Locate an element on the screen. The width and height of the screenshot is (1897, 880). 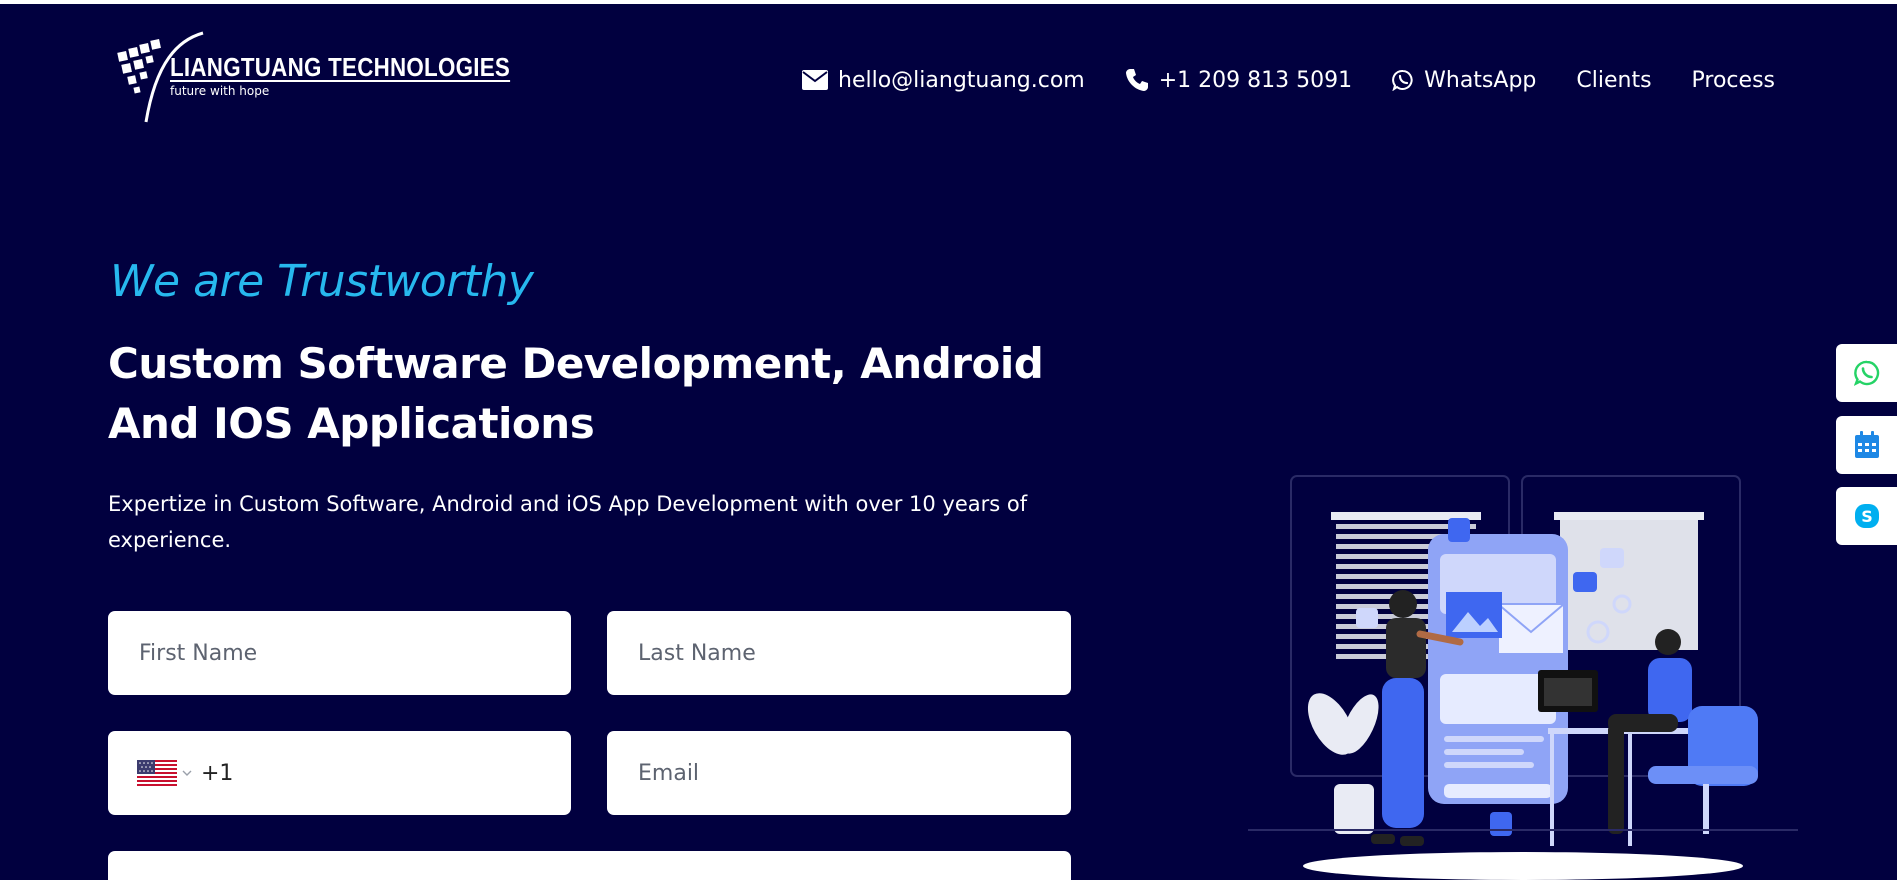
chevron-down-icon is located at coordinates (187, 773).